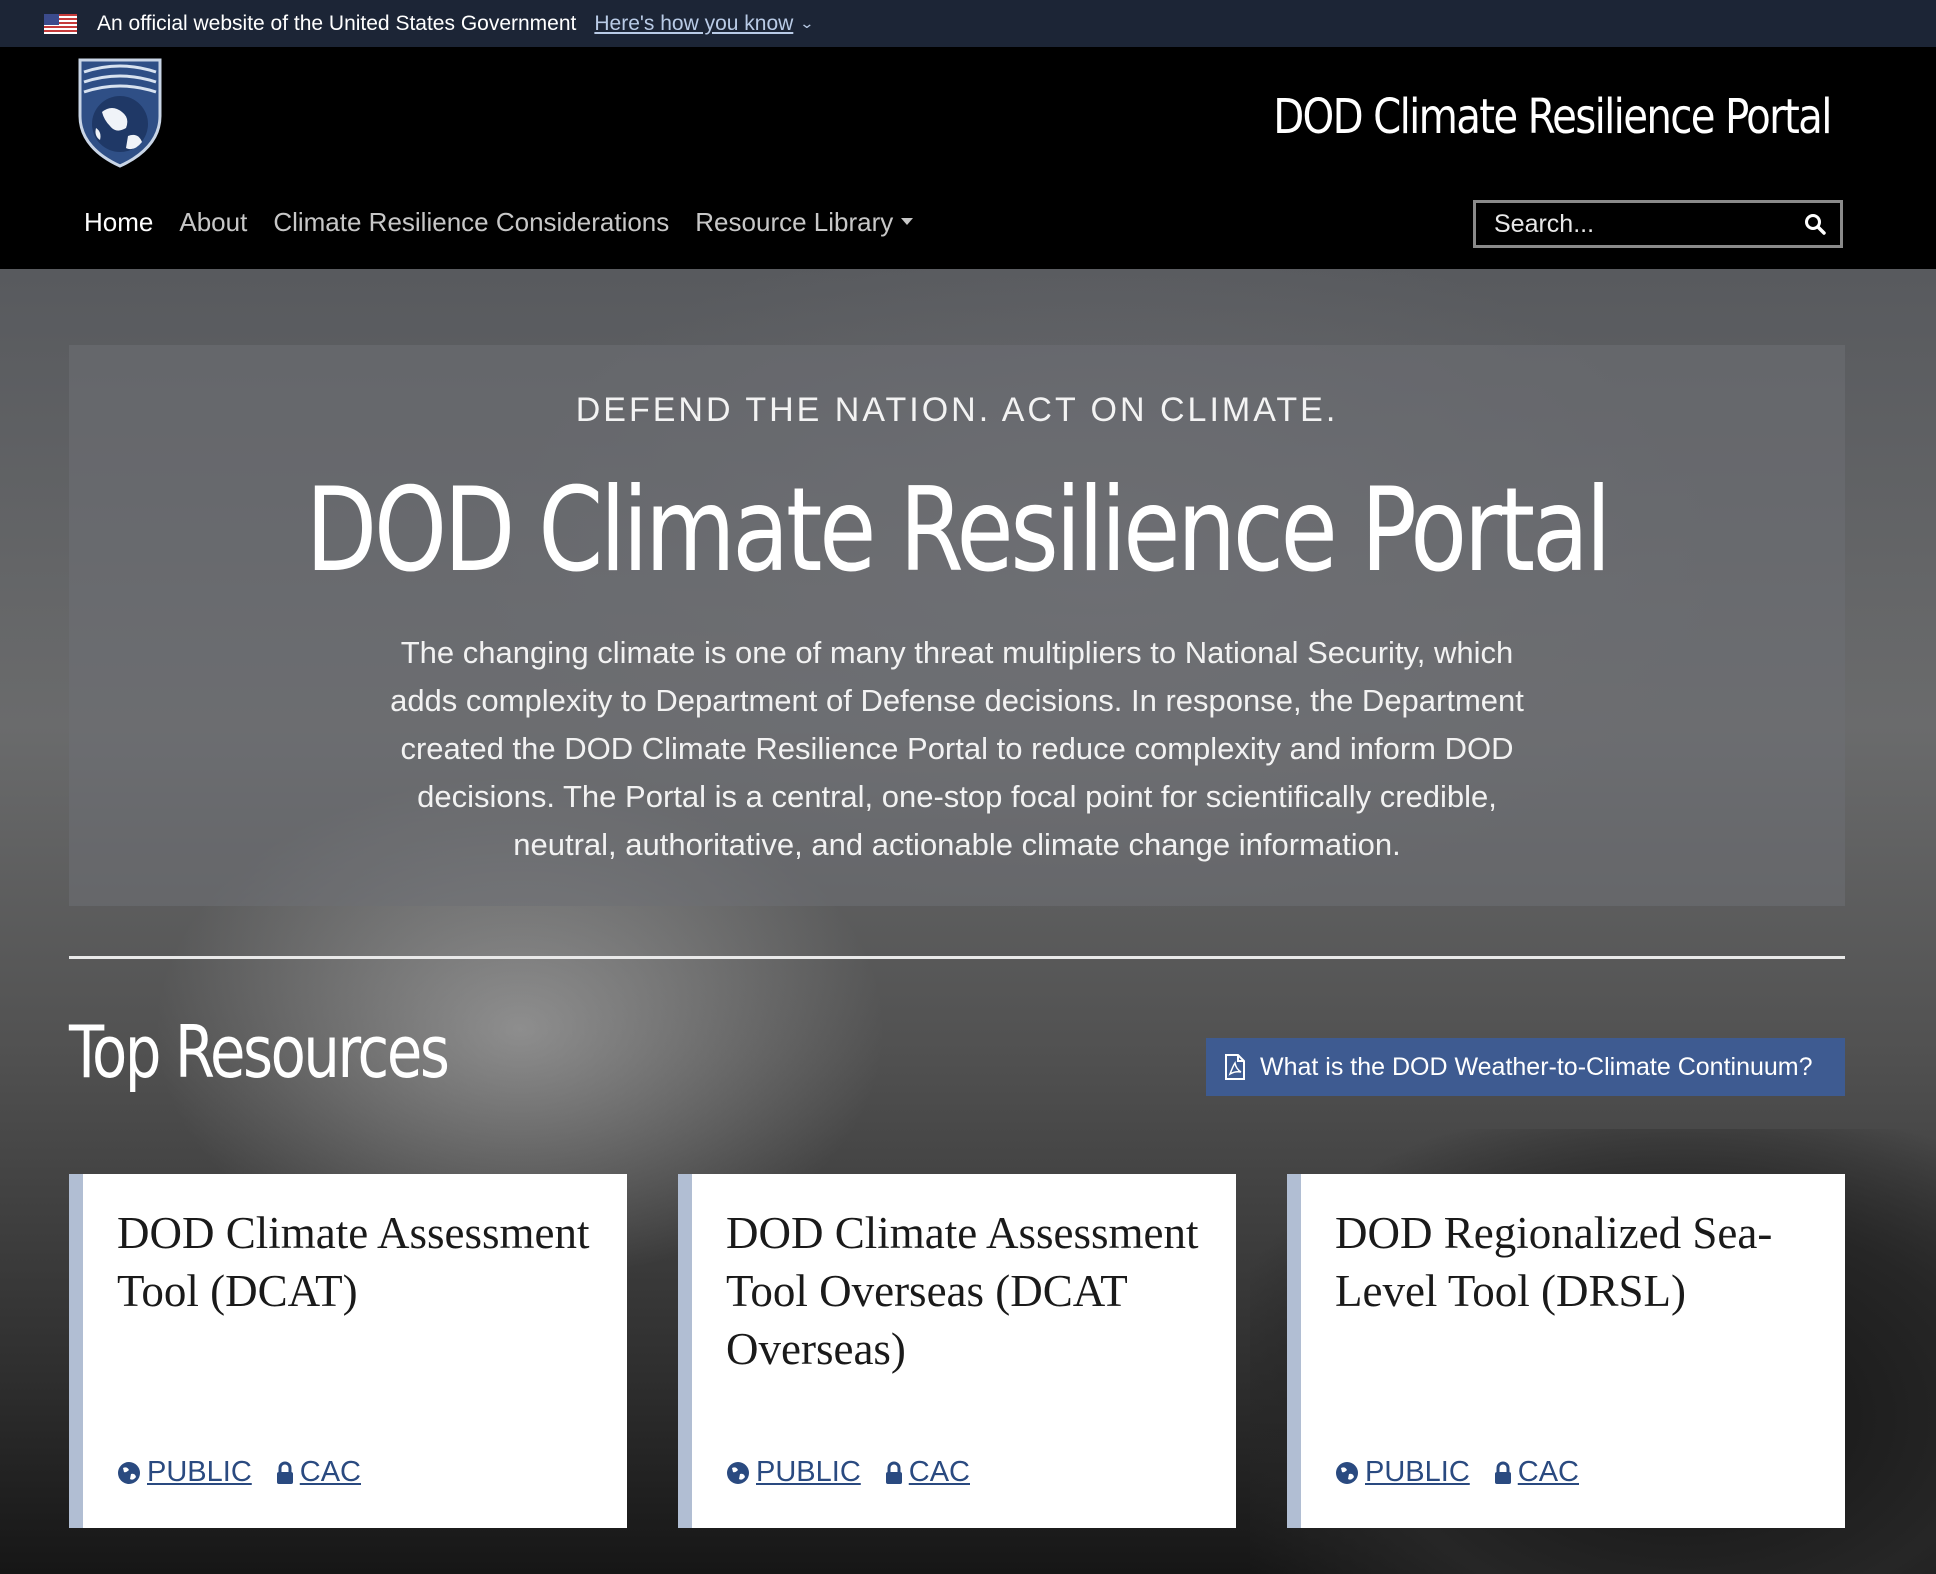  I want to click on nav-about: About, so click(213, 222).